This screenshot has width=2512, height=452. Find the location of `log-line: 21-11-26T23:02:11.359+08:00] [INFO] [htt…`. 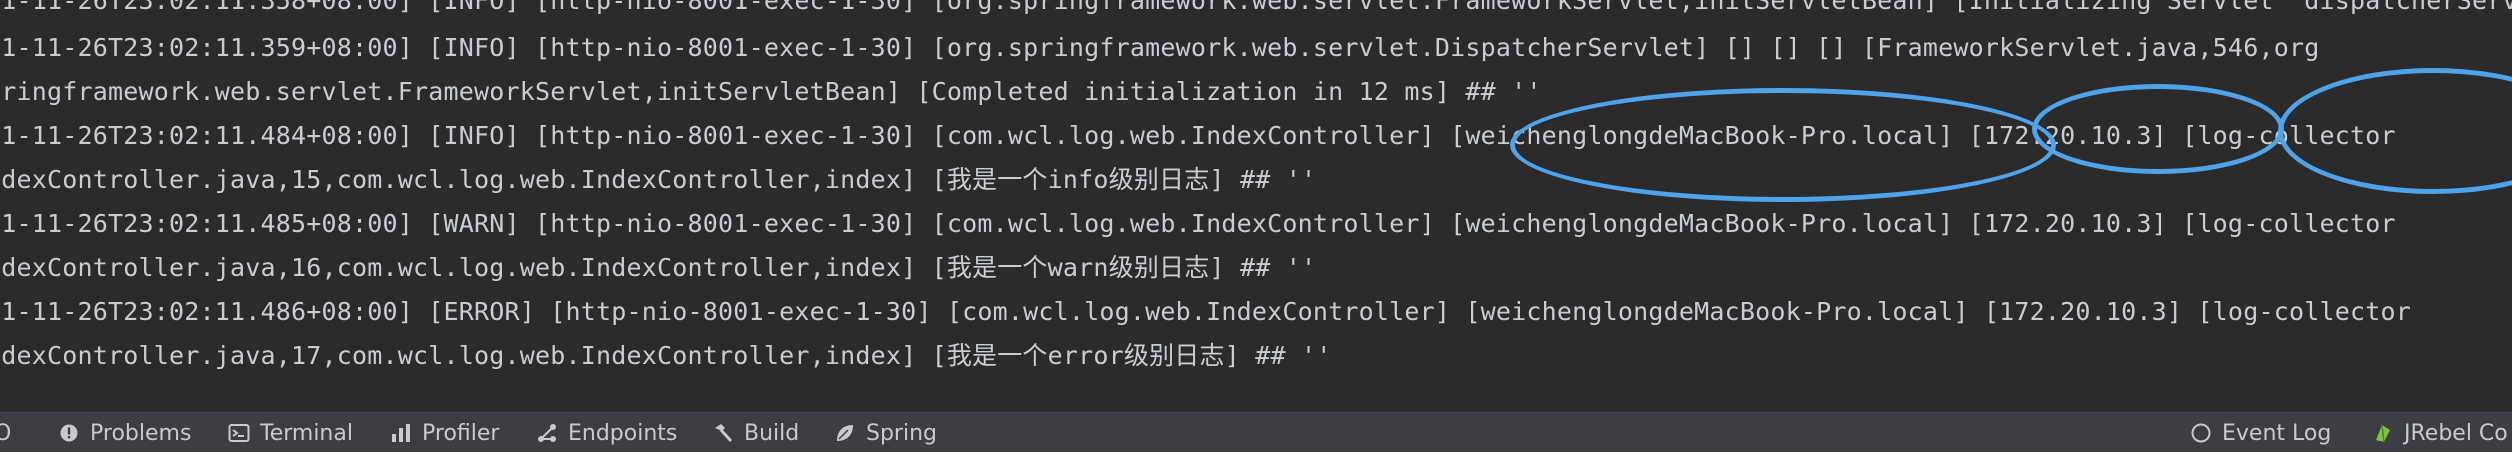

log-line: 21-11-26T23:02:11.359+08:00] [INFO] [htt… is located at coordinates (1160, 47).